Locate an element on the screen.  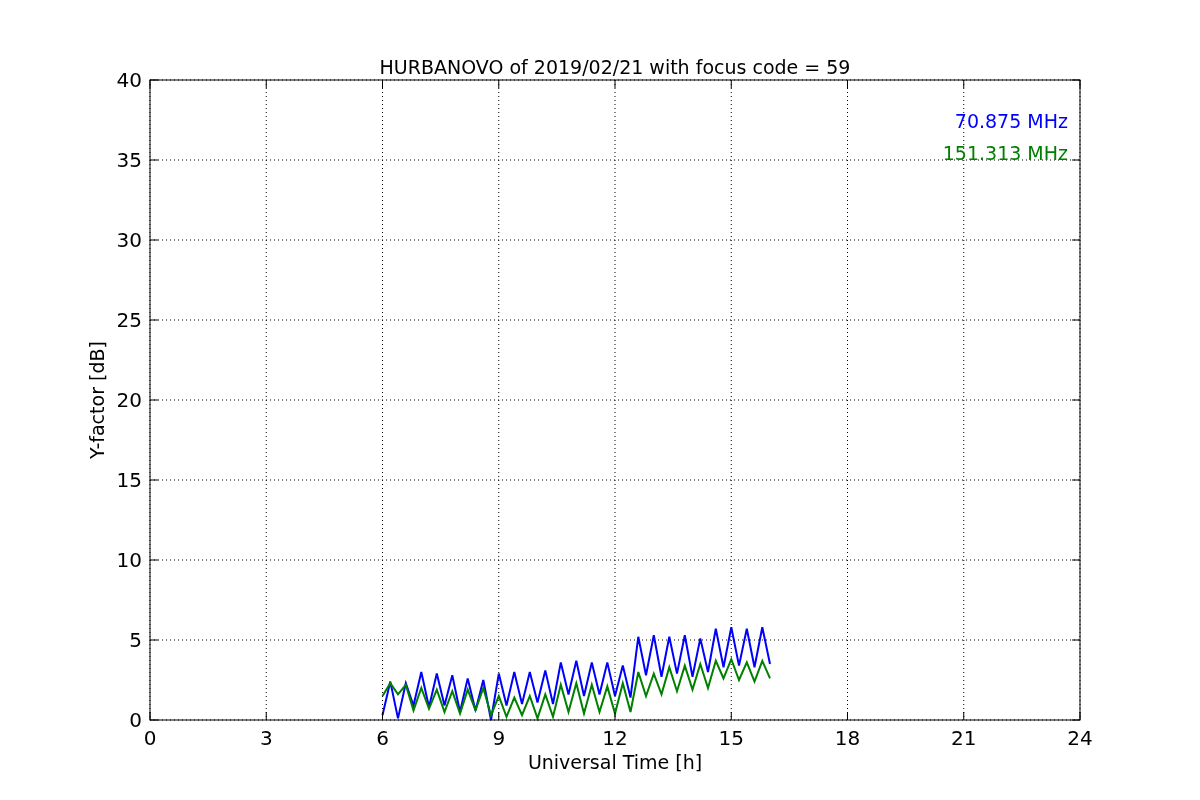
y-tick-label: 5 is located at coordinates (135, 640).